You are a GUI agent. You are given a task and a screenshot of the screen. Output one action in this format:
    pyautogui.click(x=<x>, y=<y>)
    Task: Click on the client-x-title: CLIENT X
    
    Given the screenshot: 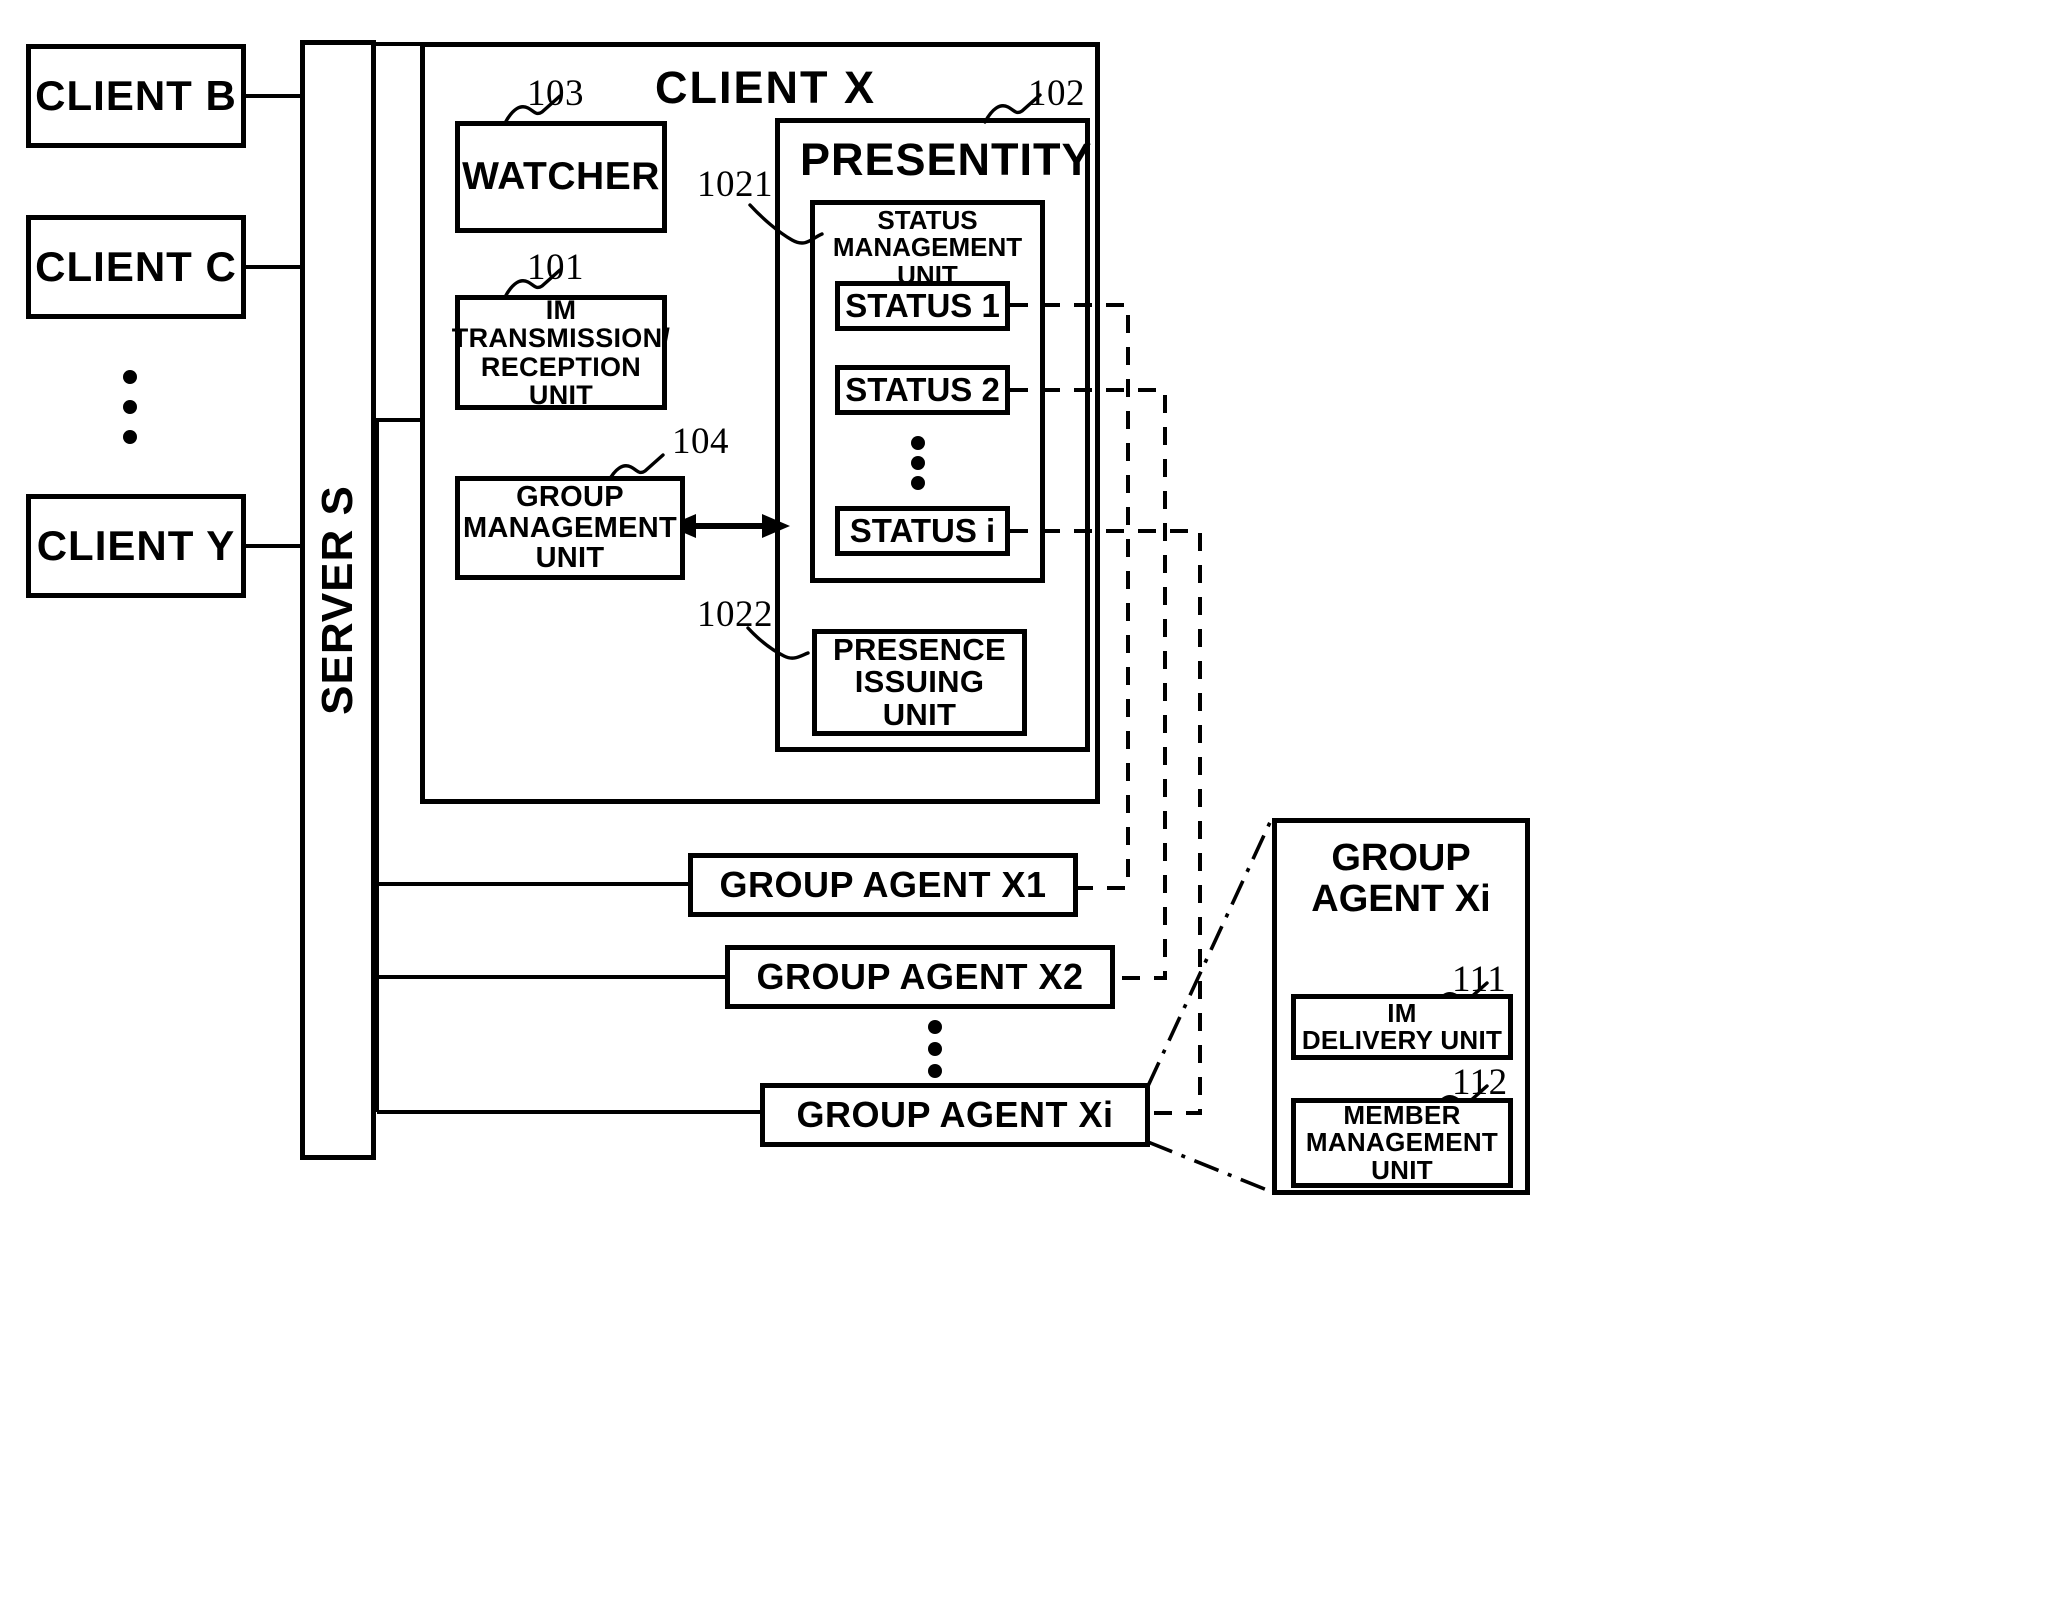 What is the action you would take?
    pyautogui.click(x=766, y=87)
    